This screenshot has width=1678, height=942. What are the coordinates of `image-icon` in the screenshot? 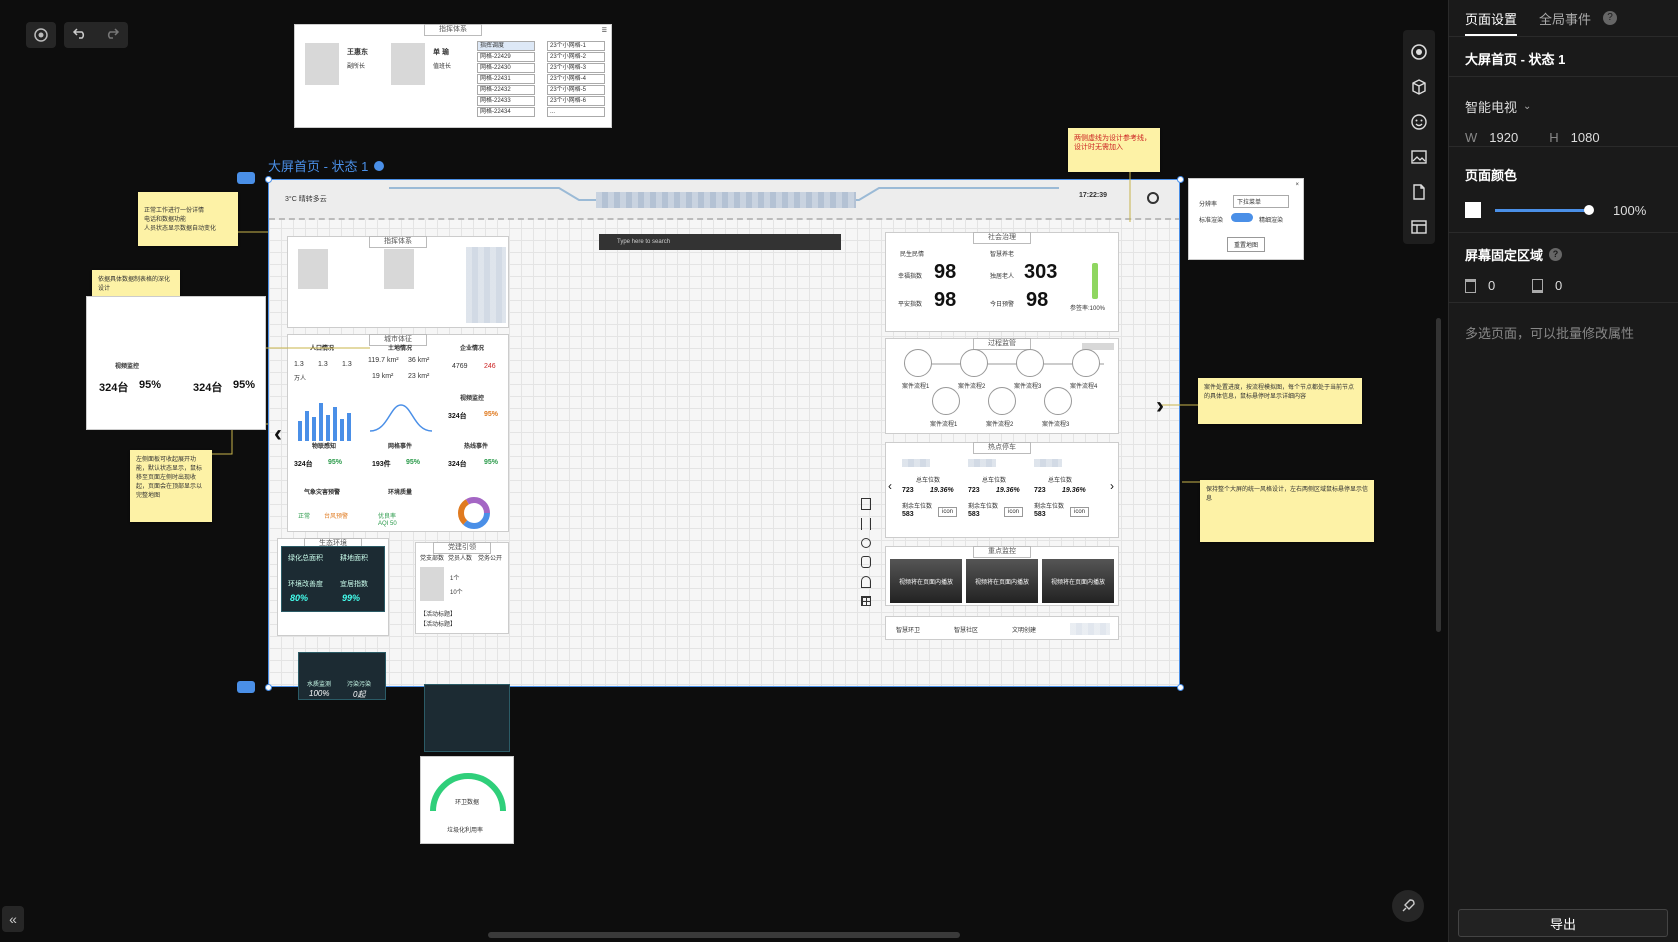 It's located at (1419, 156).